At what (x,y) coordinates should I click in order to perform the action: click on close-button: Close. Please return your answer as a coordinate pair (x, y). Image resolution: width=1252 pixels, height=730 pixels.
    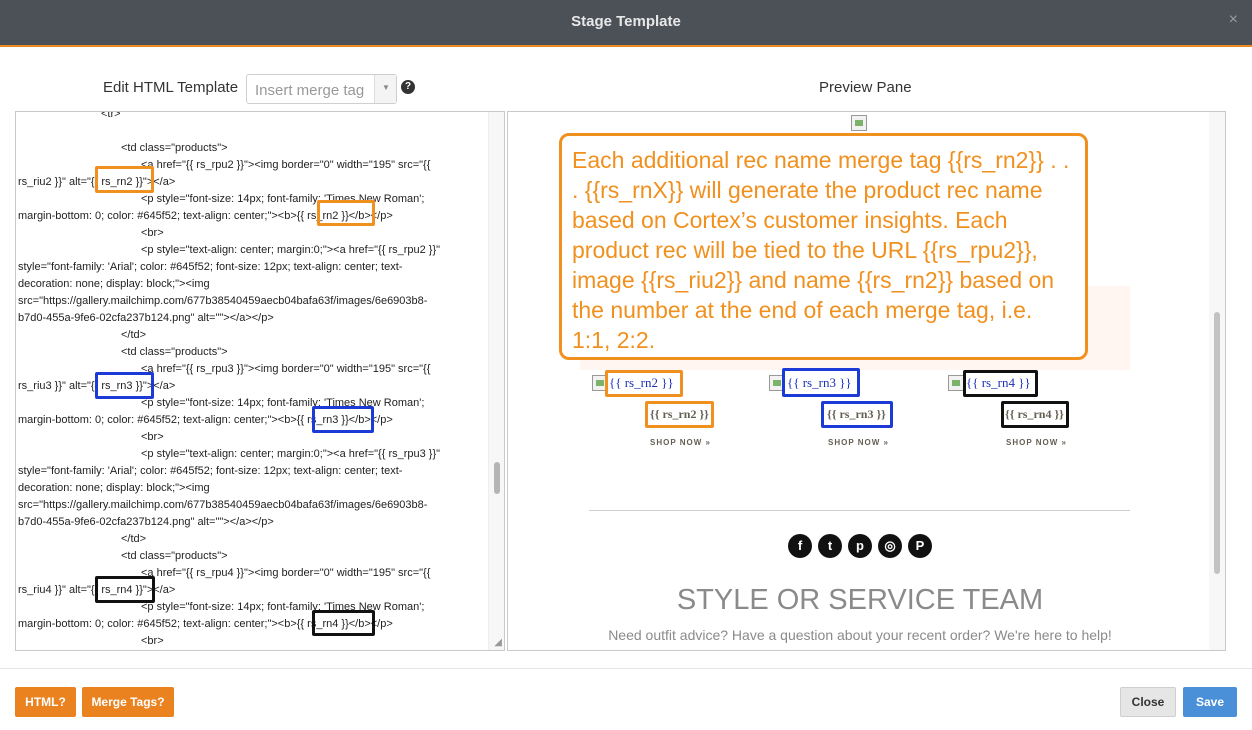
    Looking at the image, I should click on (1148, 702).